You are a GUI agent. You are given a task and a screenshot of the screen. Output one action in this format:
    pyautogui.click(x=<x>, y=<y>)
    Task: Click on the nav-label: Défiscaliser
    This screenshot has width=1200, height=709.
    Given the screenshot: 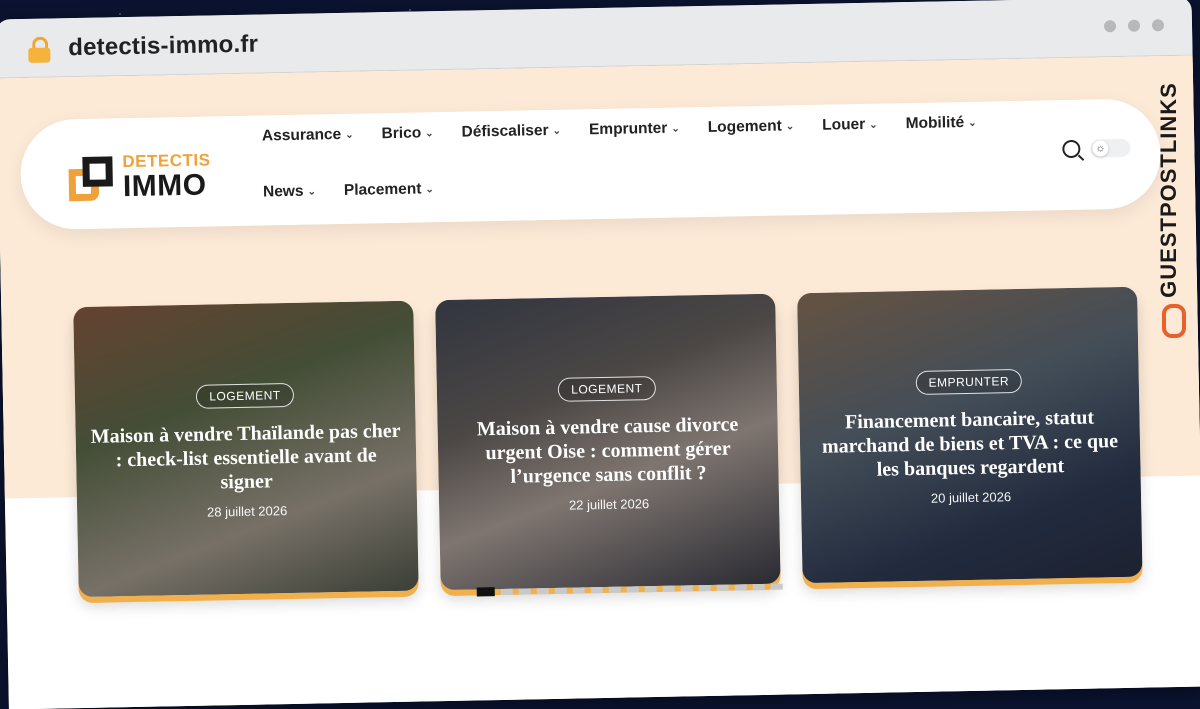 What is the action you would take?
    pyautogui.click(x=505, y=131)
    